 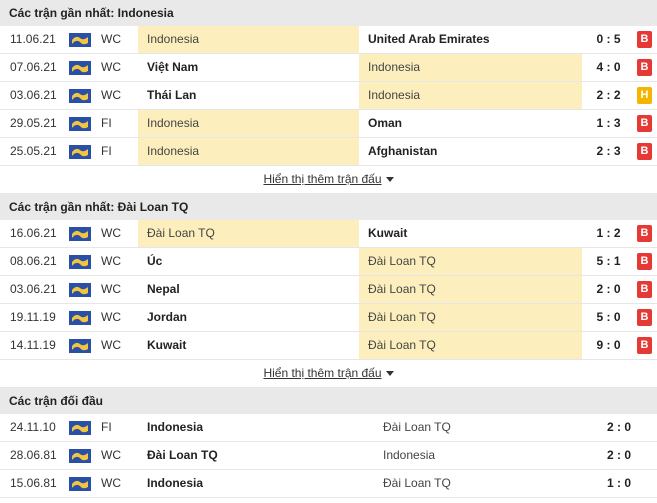 I want to click on h2h-match-row: 28.06.81 WC Đài Loan TQ Indonesia 2 : 0, so click(x=328, y=456).